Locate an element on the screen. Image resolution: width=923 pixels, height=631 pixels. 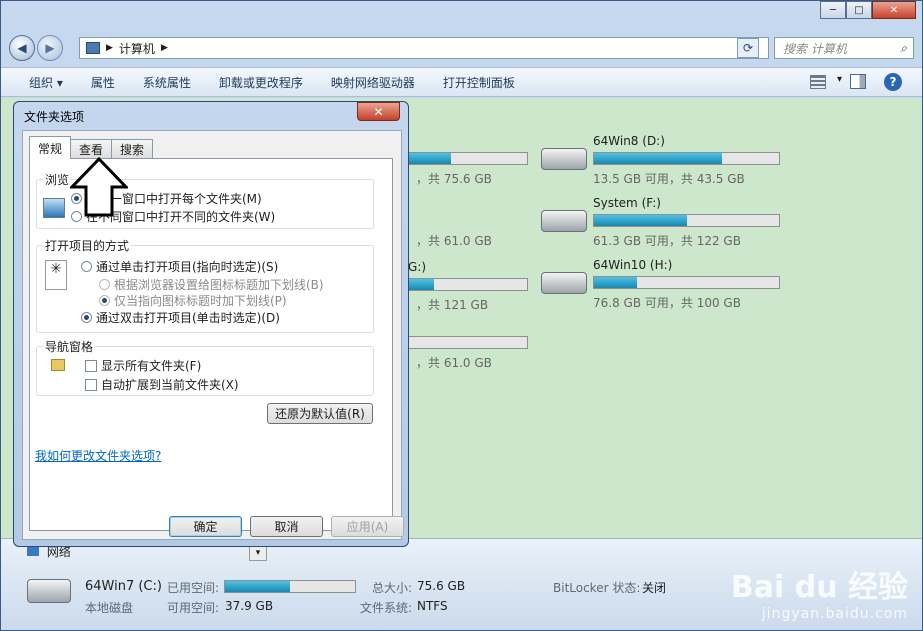
uninstall-program-button: 卸载或更改程序 is located at coordinates (261, 82).